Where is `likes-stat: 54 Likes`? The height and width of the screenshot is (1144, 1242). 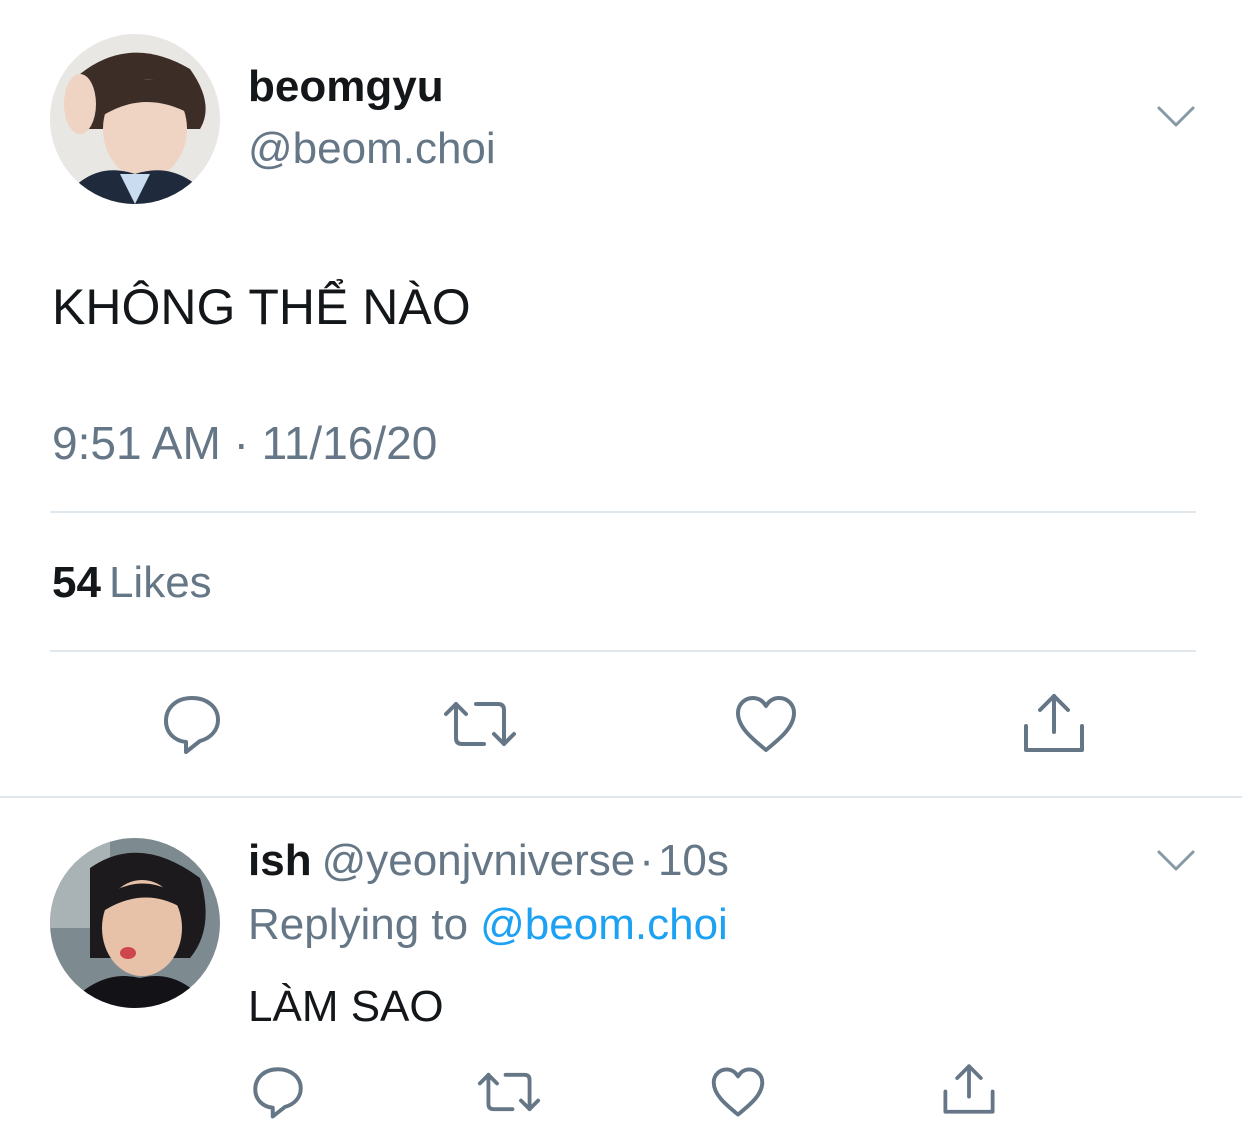 likes-stat: 54 Likes is located at coordinates (132, 583).